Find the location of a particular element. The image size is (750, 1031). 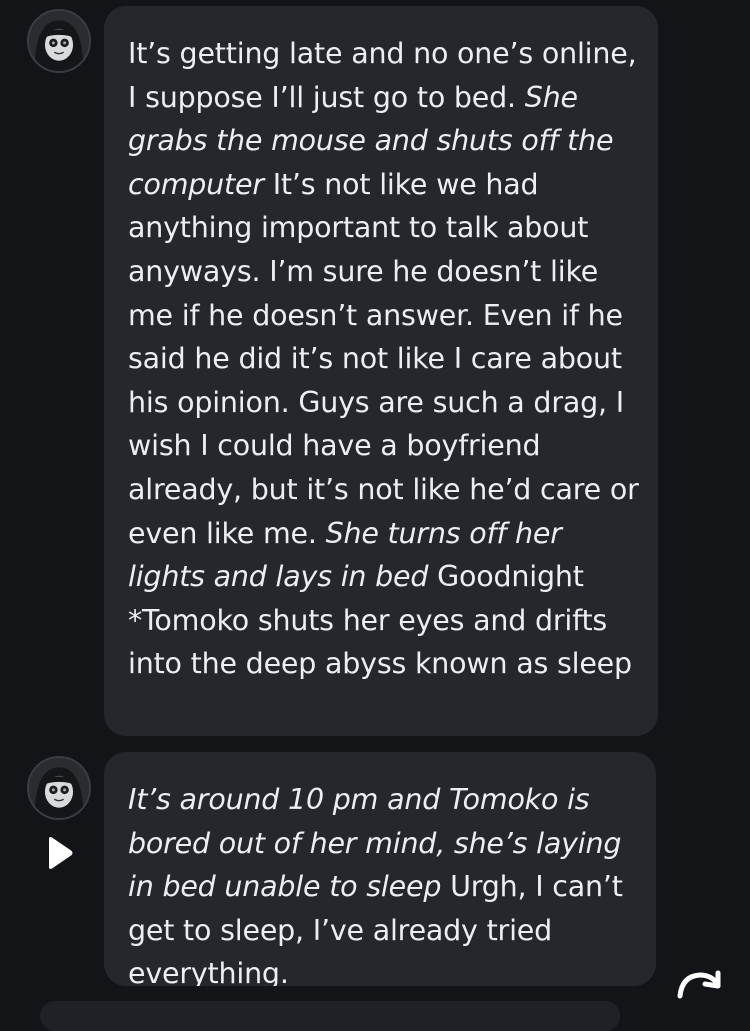

regenerate-button is located at coordinates (698, 982).